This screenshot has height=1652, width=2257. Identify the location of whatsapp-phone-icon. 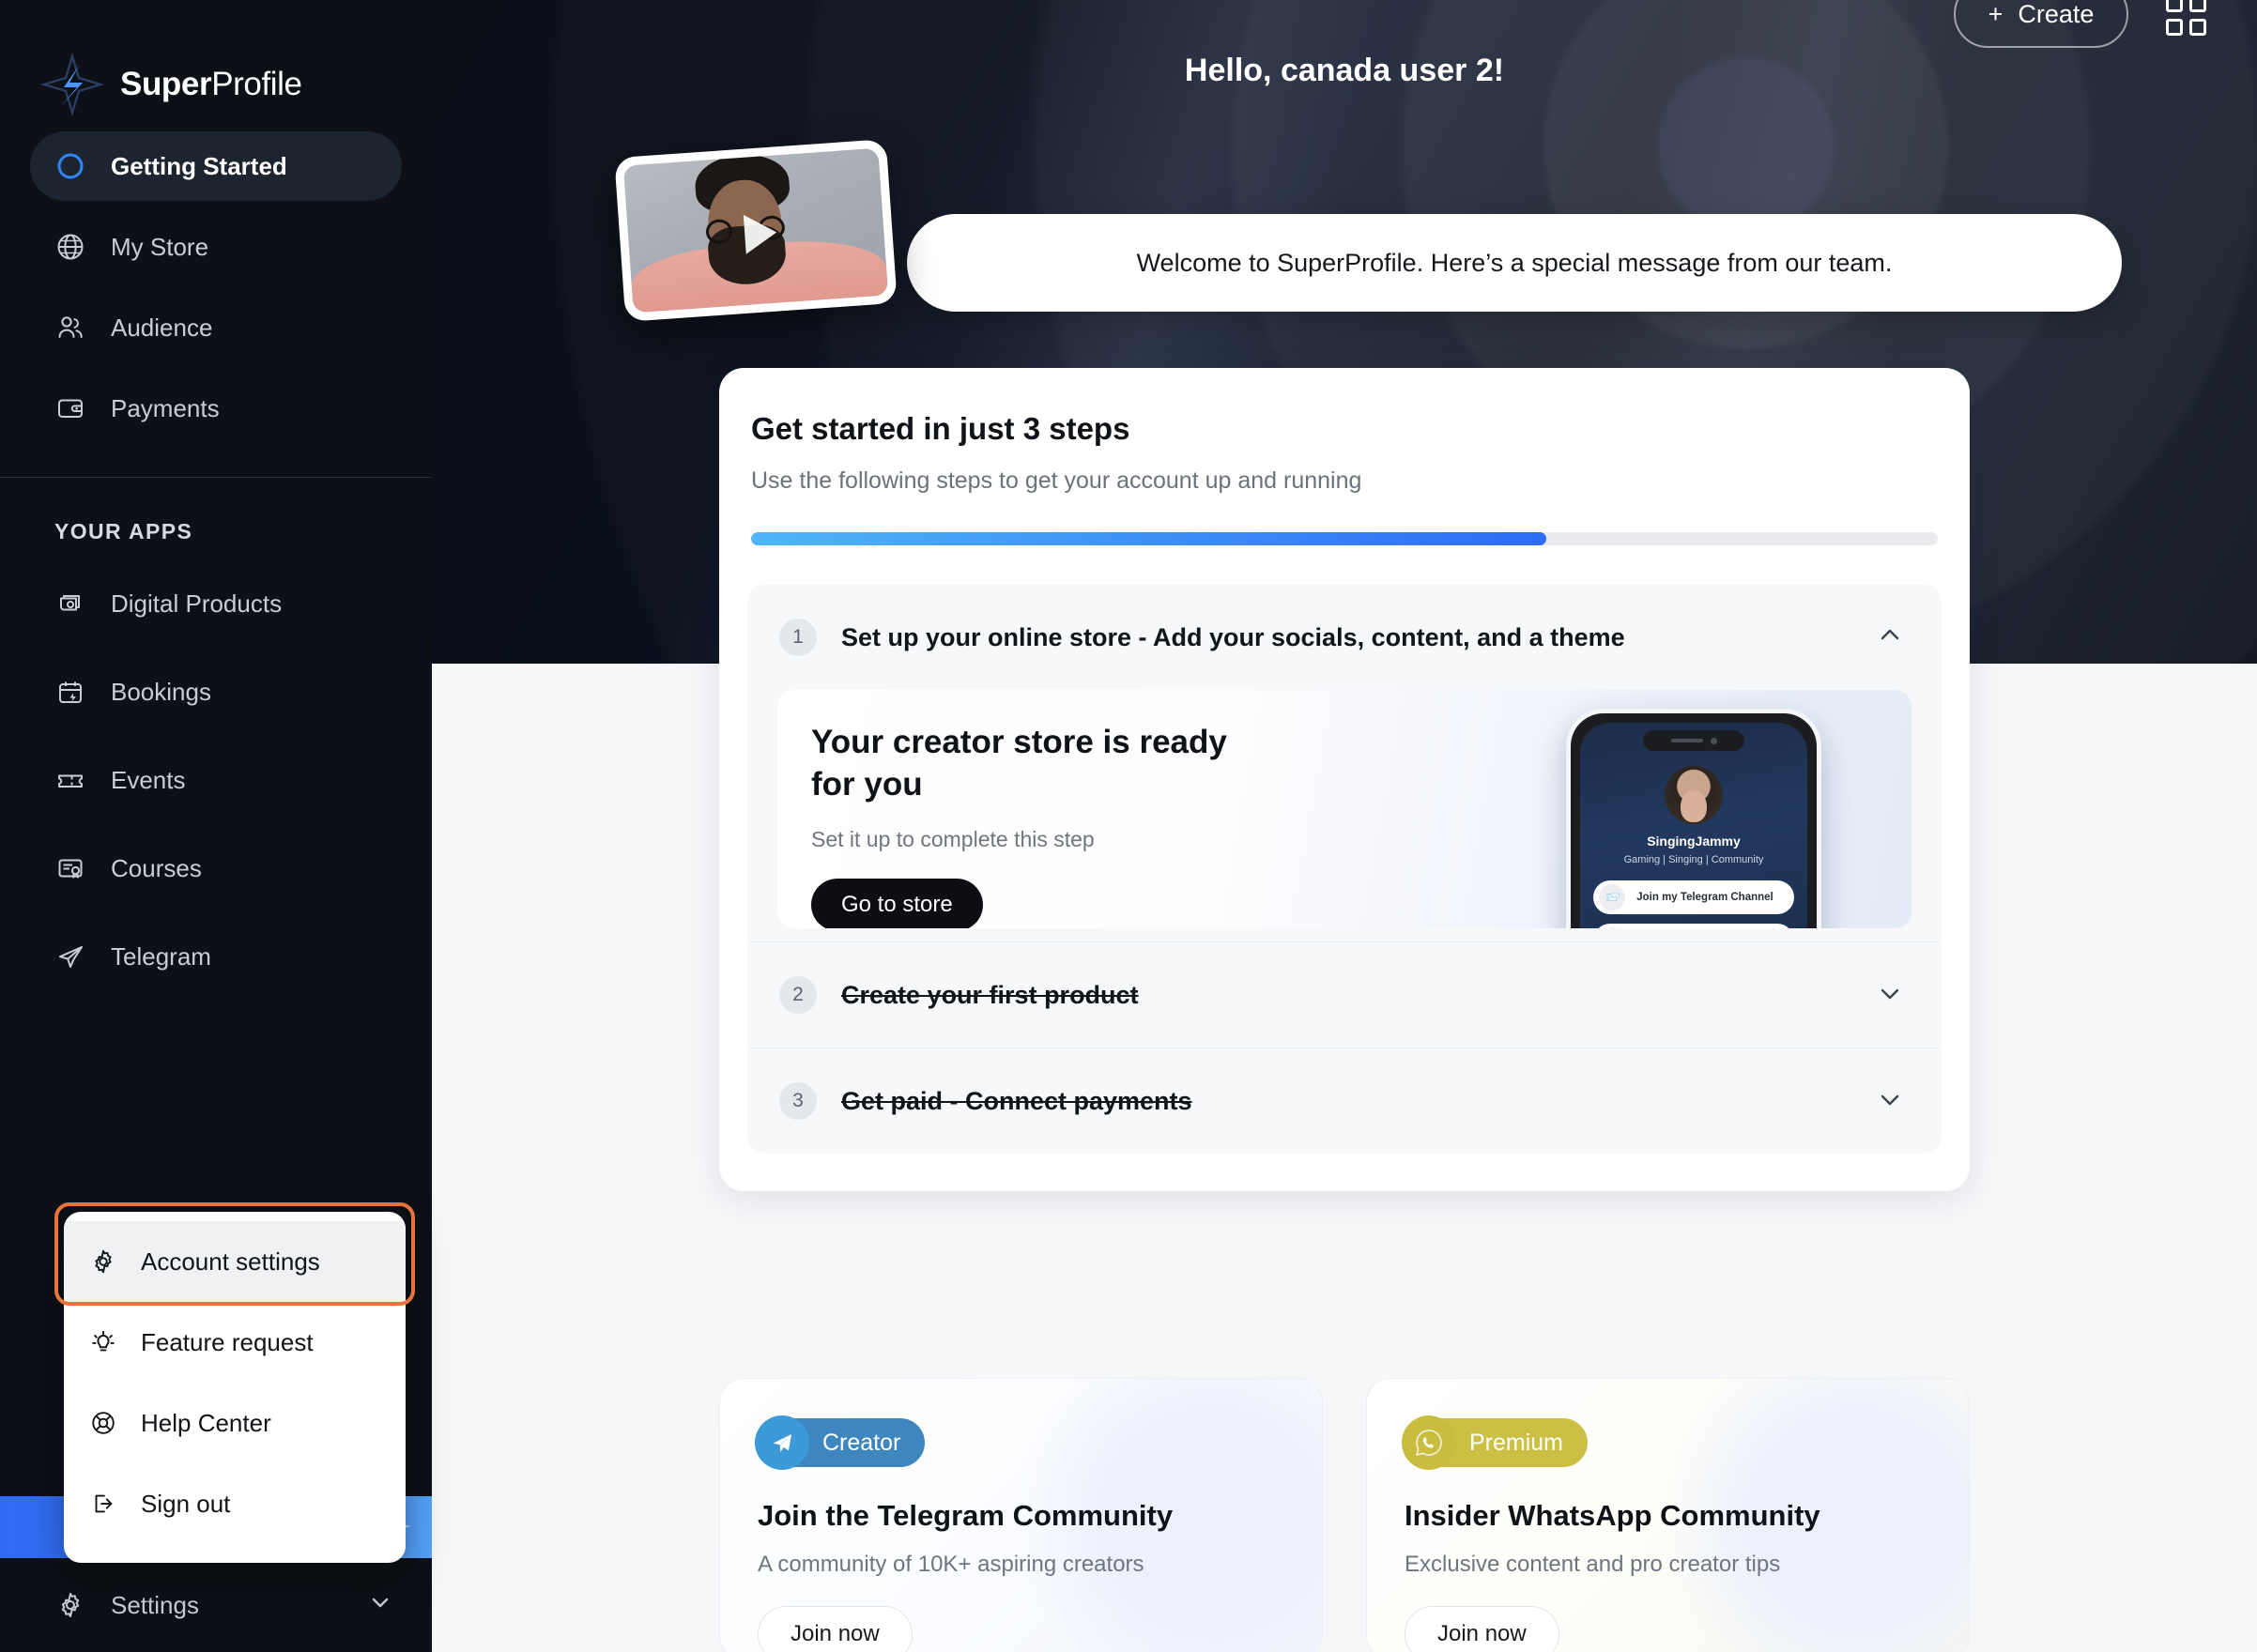
(1429, 1442).